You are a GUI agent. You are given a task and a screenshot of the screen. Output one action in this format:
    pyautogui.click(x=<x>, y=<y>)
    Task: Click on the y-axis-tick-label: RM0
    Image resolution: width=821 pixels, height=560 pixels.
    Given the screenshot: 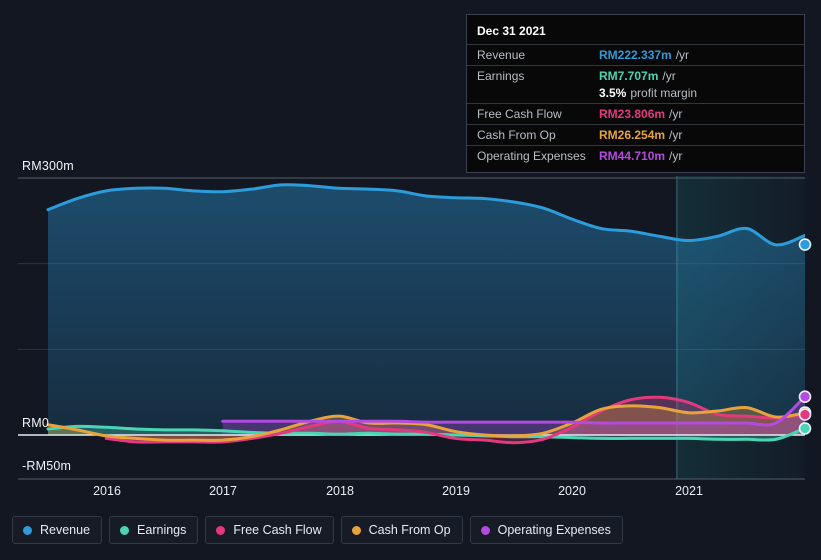 What is the action you would take?
    pyautogui.click(x=35, y=423)
    